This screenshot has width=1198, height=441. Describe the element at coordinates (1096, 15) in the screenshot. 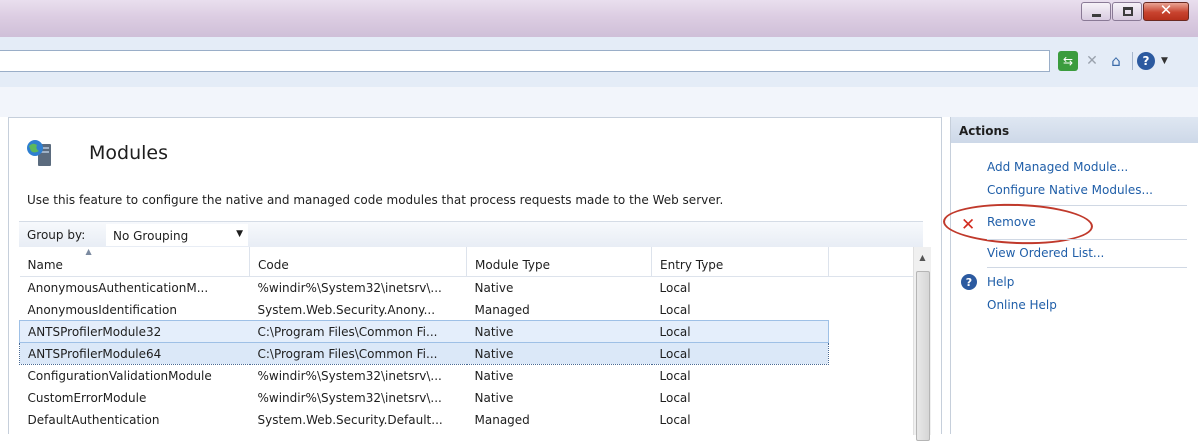

I see `minimize-icon` at that location.